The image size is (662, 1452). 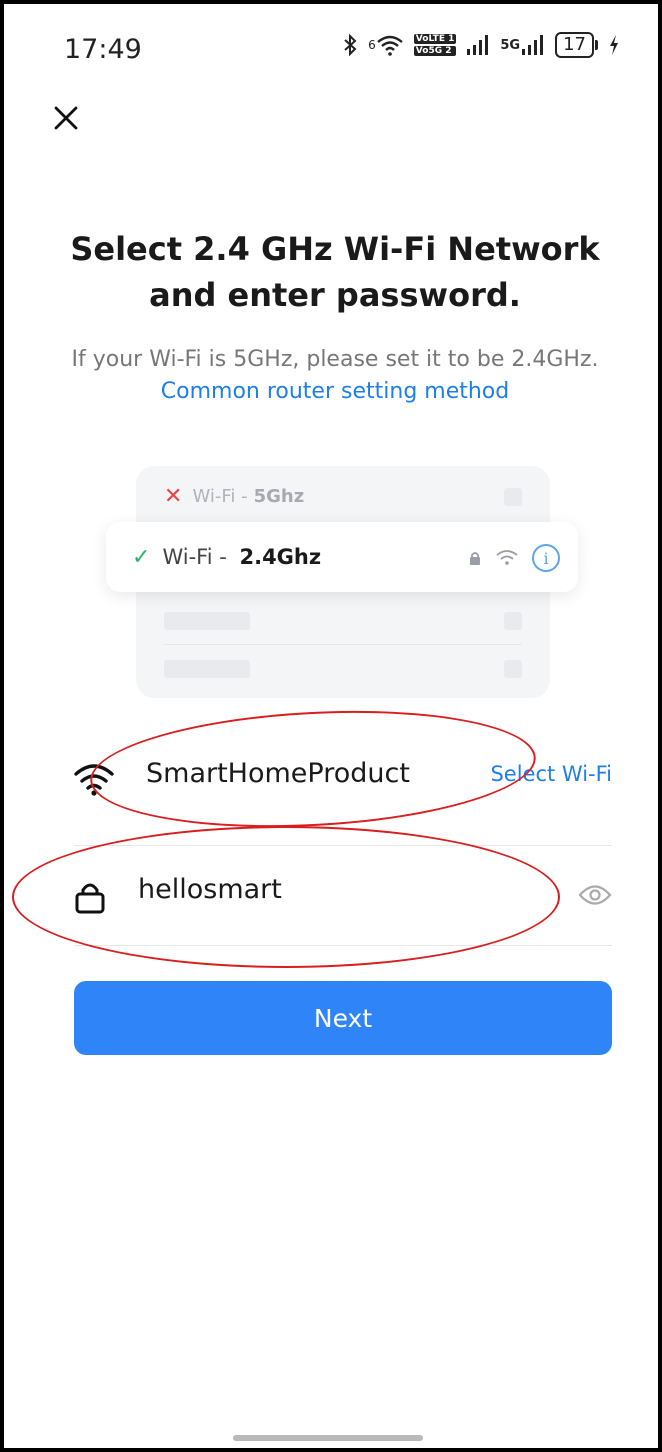 I want to click on check-icon: ✓, so click(x=141, y=557).